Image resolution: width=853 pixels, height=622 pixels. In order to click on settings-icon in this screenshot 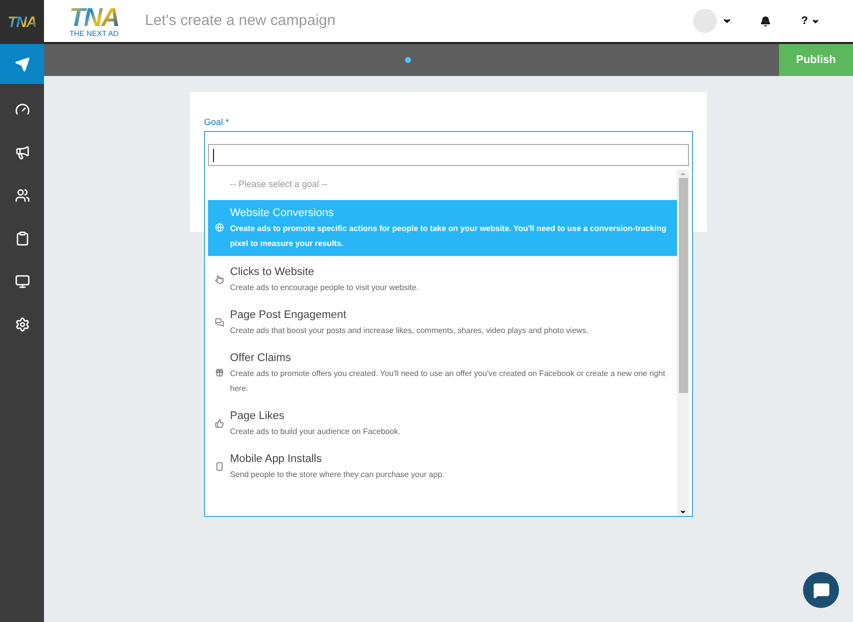, I will do `click(22, 324)`.